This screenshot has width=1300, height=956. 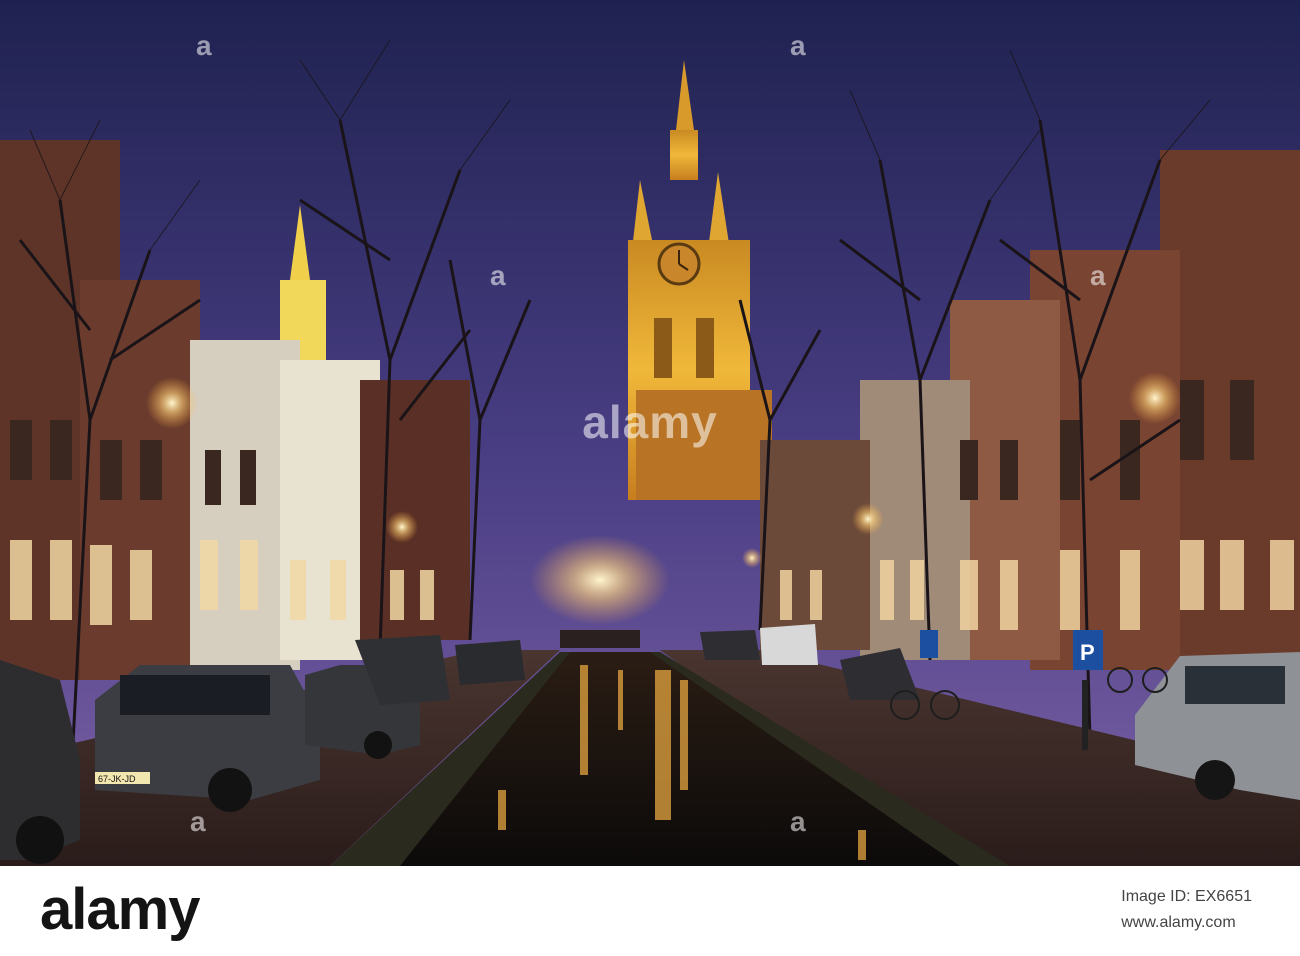 I want to click on distant-bridge, so click(x=600, y=639).